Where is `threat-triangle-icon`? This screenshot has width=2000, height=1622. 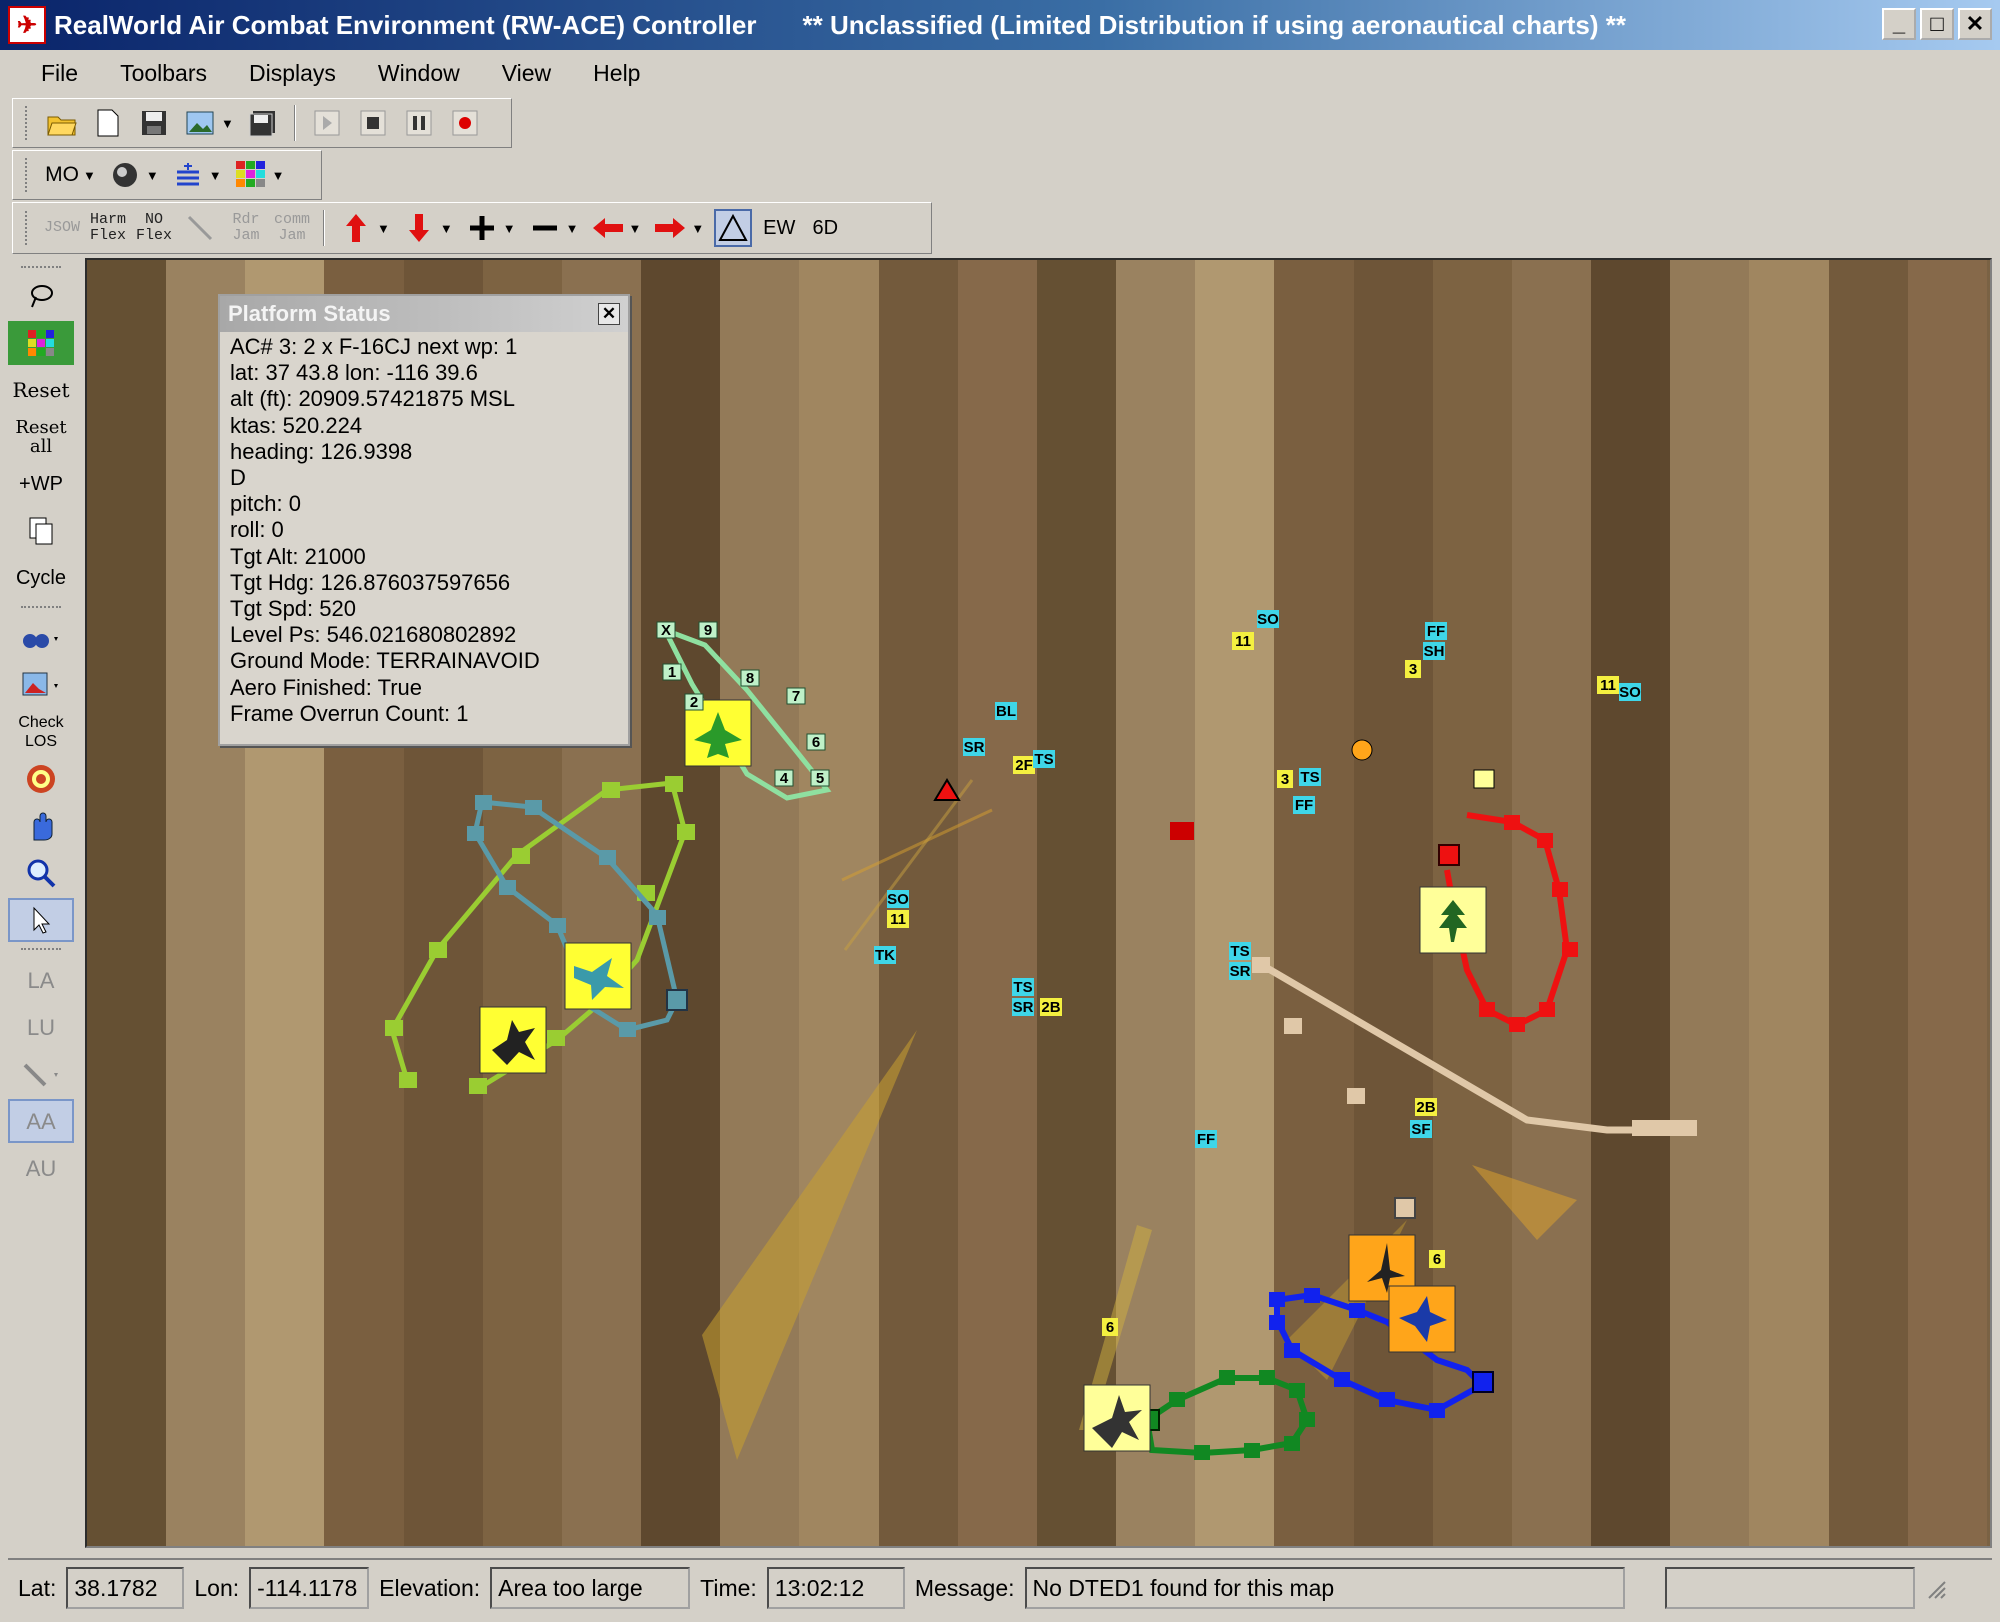 threat-triangle-icon is located at coordinates (947, 789).